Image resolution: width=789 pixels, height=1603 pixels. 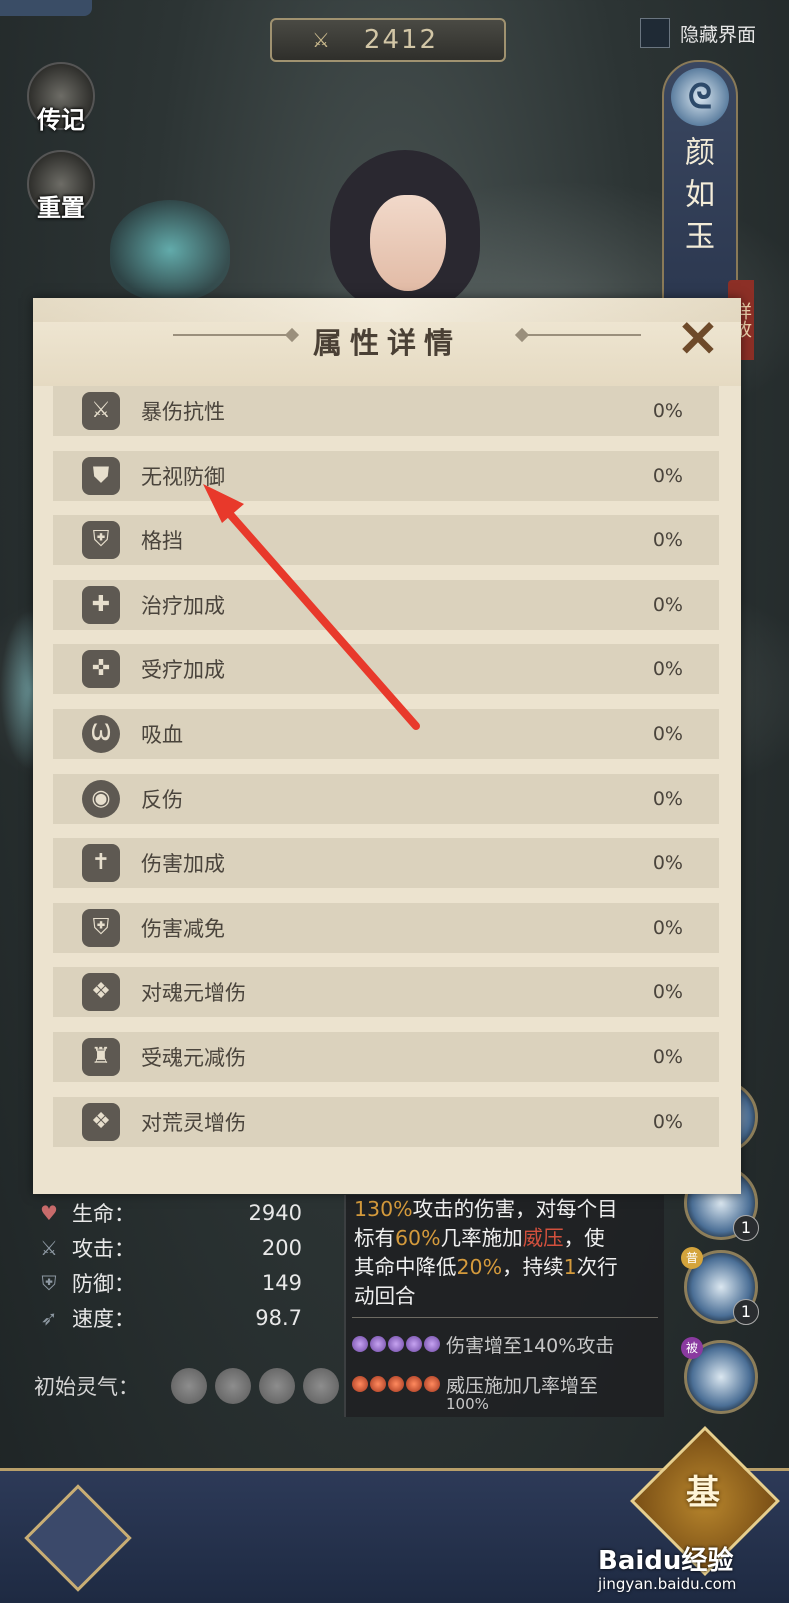 What do you see at coordinates (401, 40) in the screenshot?
I see `combat-power-value: 2412` at bounding box center [401, 40].